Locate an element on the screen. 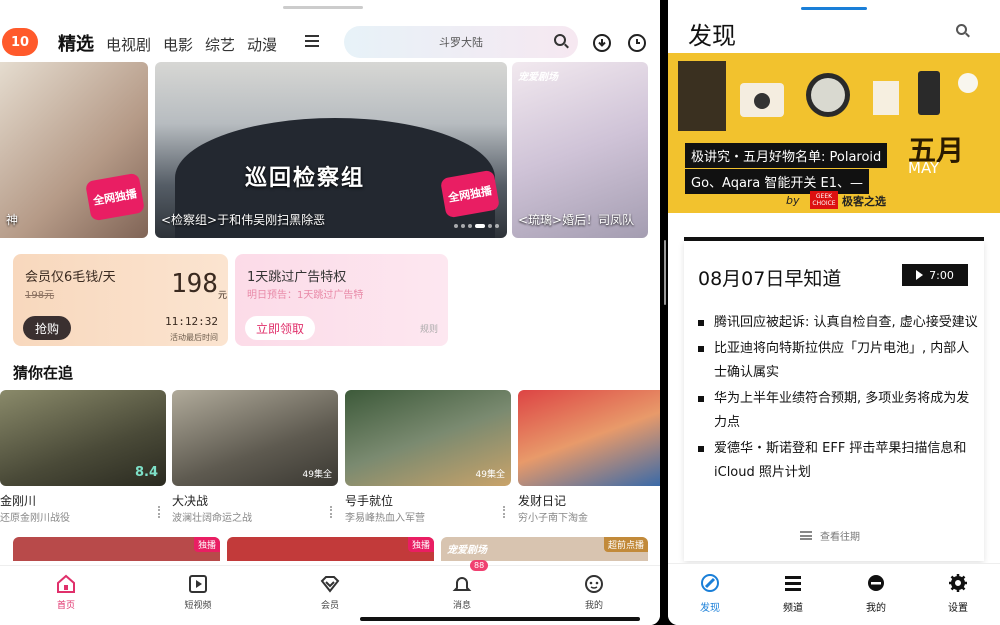 The height and width of the screenshot is (625, 1000). vip-promo-title: 会员仅6毛钱/天 is located at coordinates (70, 277).